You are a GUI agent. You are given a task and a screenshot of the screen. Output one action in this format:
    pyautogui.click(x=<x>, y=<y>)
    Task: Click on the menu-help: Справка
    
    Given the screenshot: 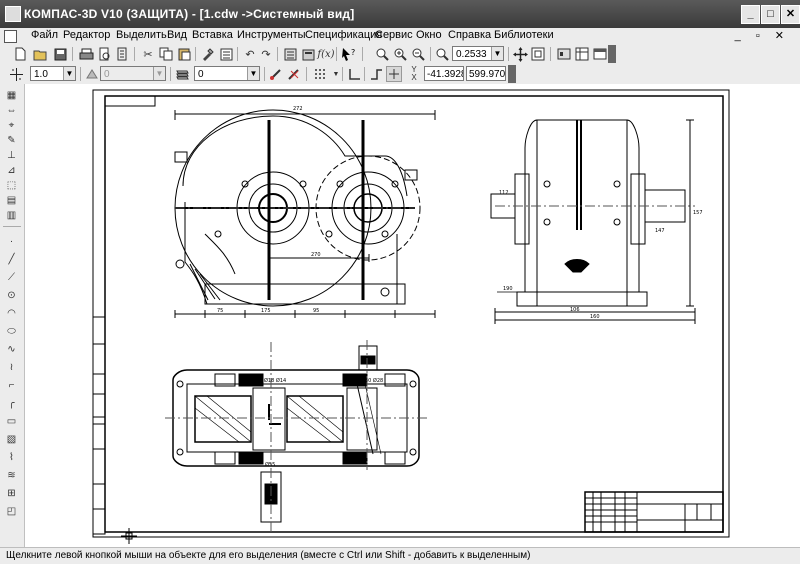 What is the action you would take?
    pyautogui.click(x=469, y=35)
    